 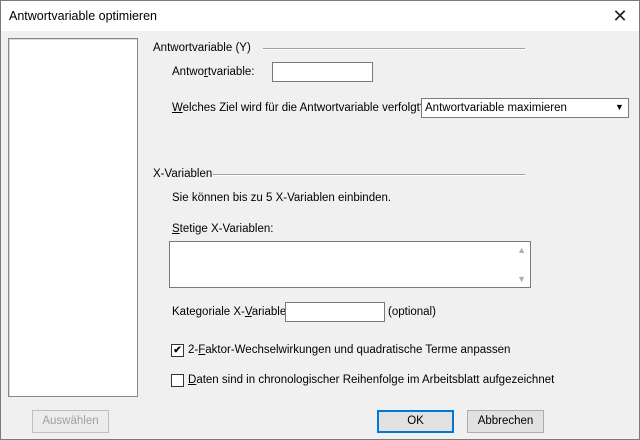 I want to click on optional-note: (optional), so click(x=412, y=312).